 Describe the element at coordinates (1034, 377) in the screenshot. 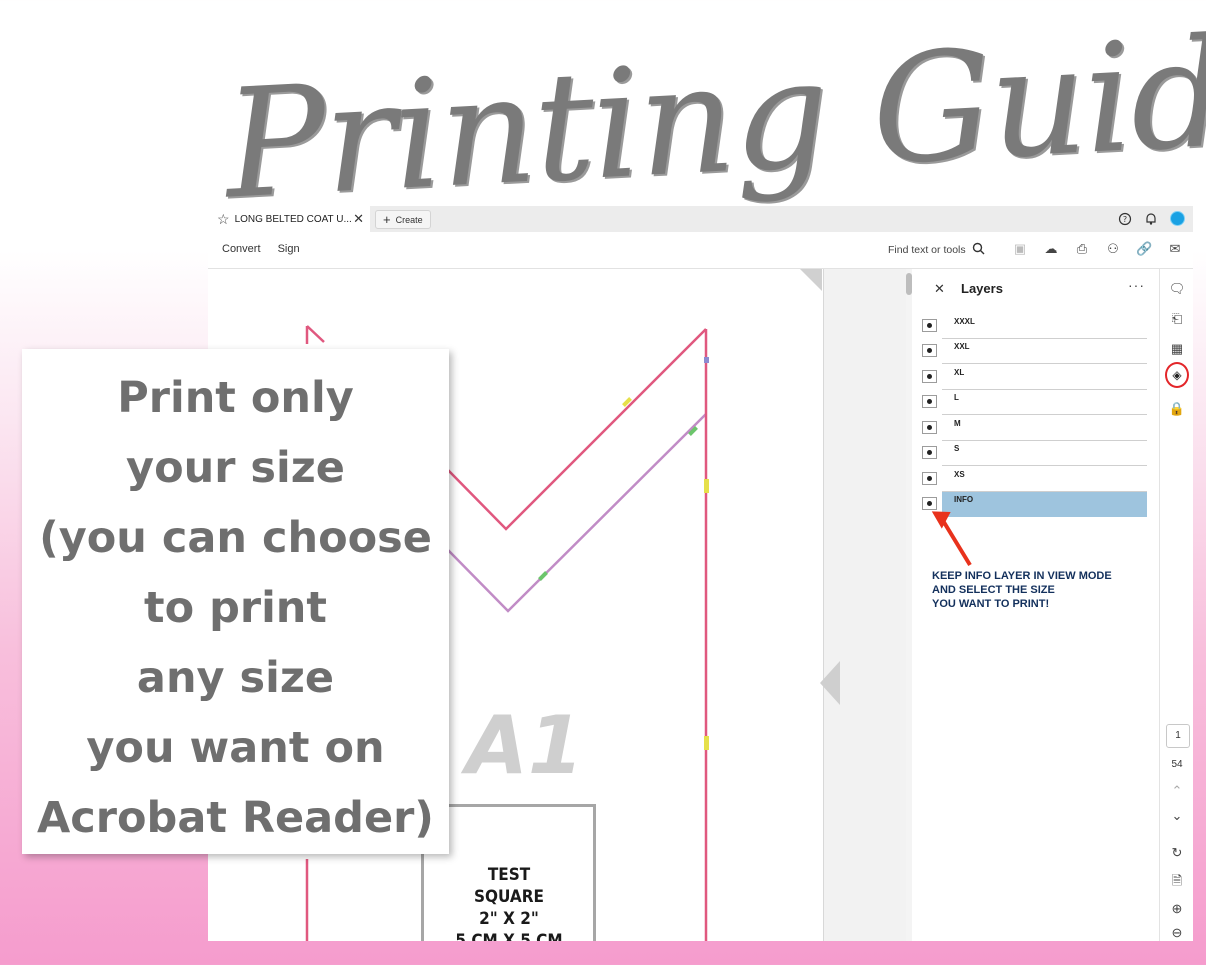

I see `layer-row: XL` at that location.